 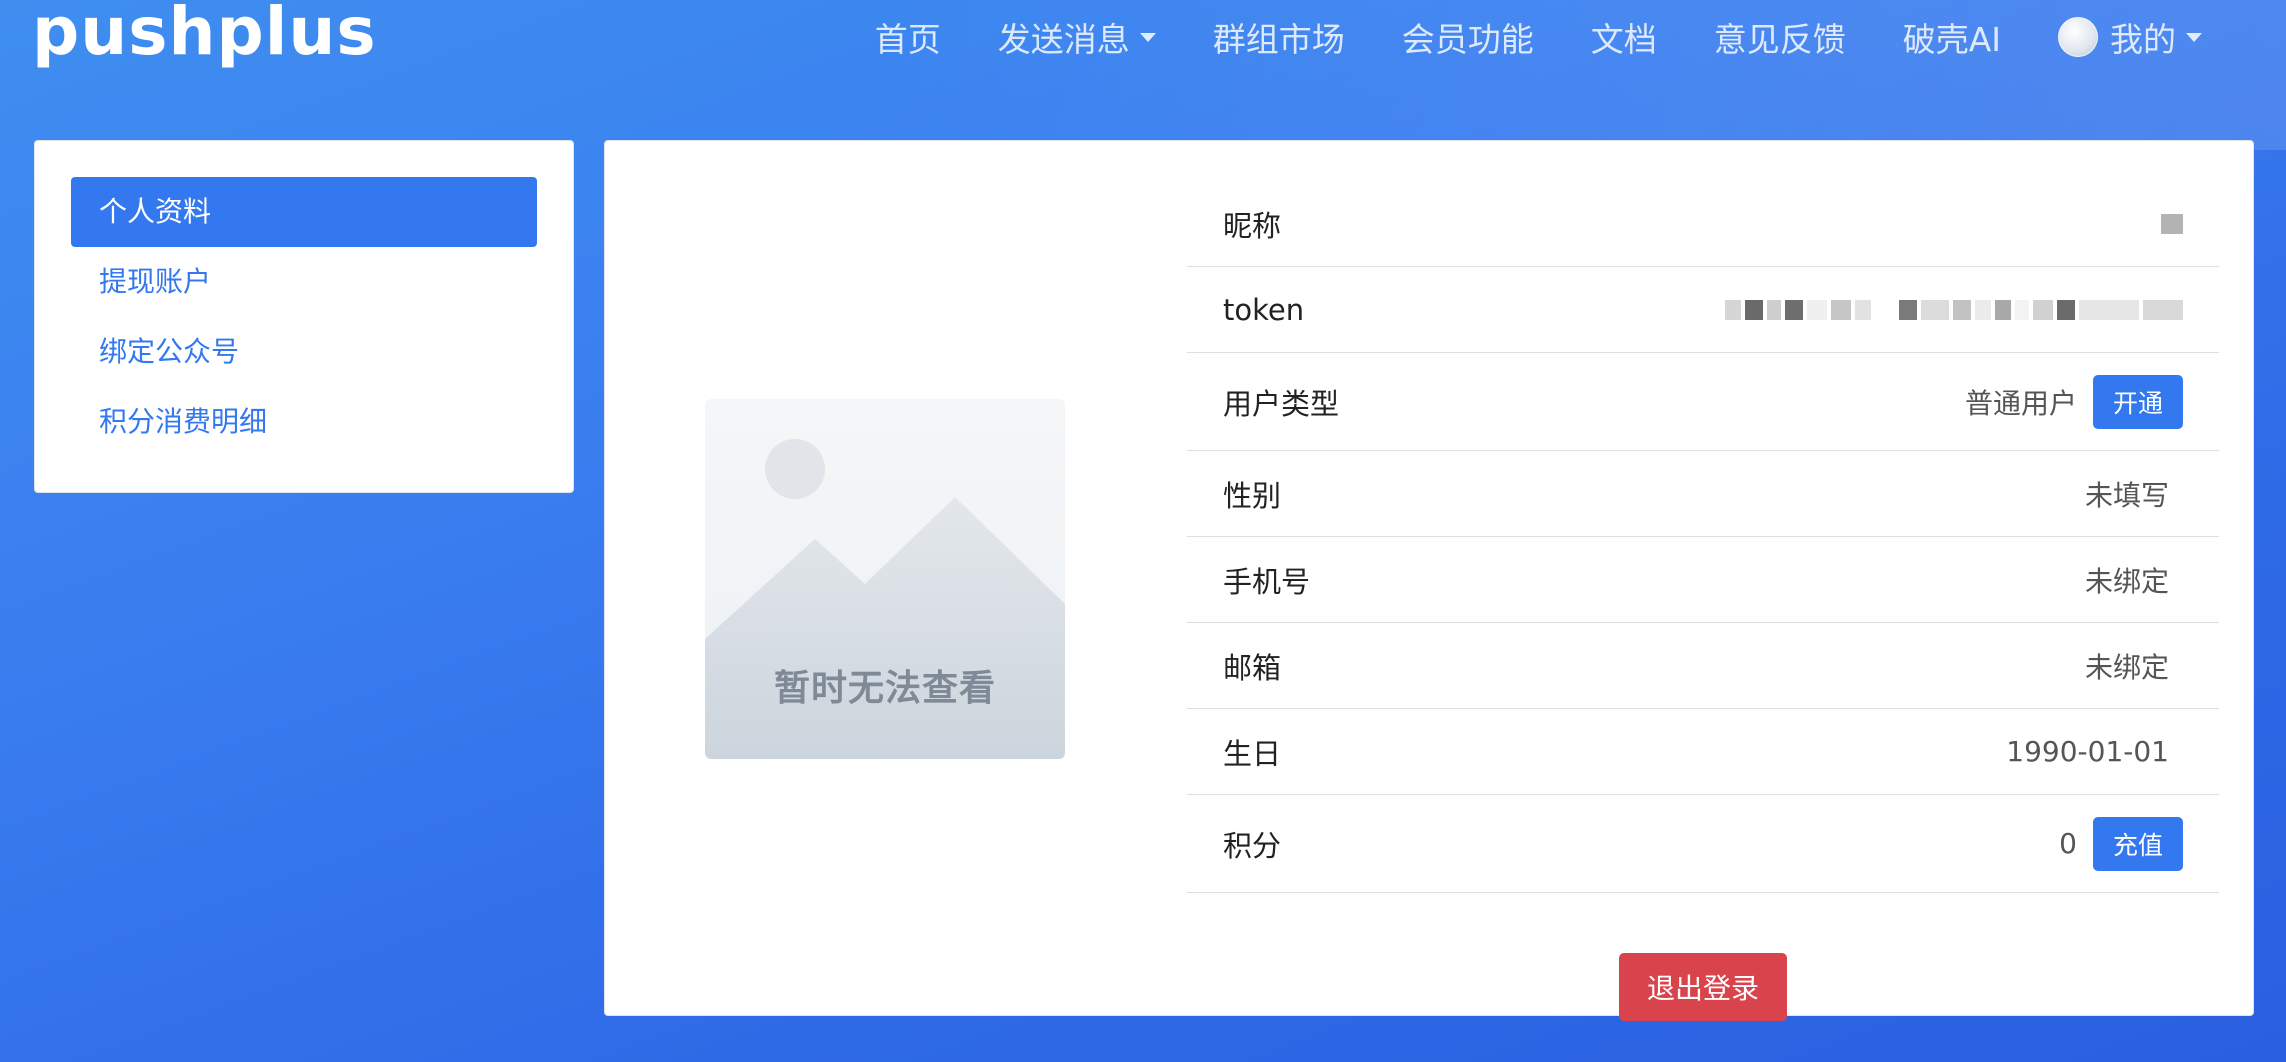 What do you see at coordinates (1264, 309) in the screenshot?
I see `token-label: token` at bounding box center [1264, 309].